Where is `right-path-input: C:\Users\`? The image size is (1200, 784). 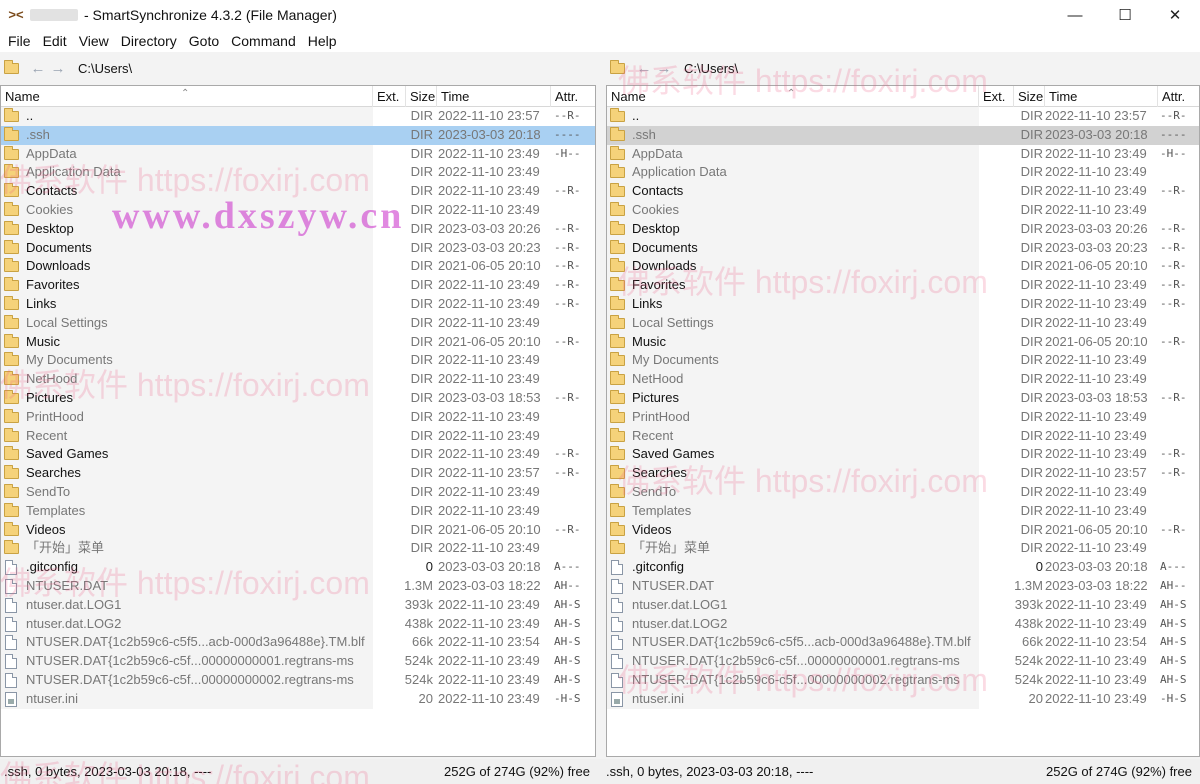 right-path-input: C:\Users\ is located at coordinates (711, 68).